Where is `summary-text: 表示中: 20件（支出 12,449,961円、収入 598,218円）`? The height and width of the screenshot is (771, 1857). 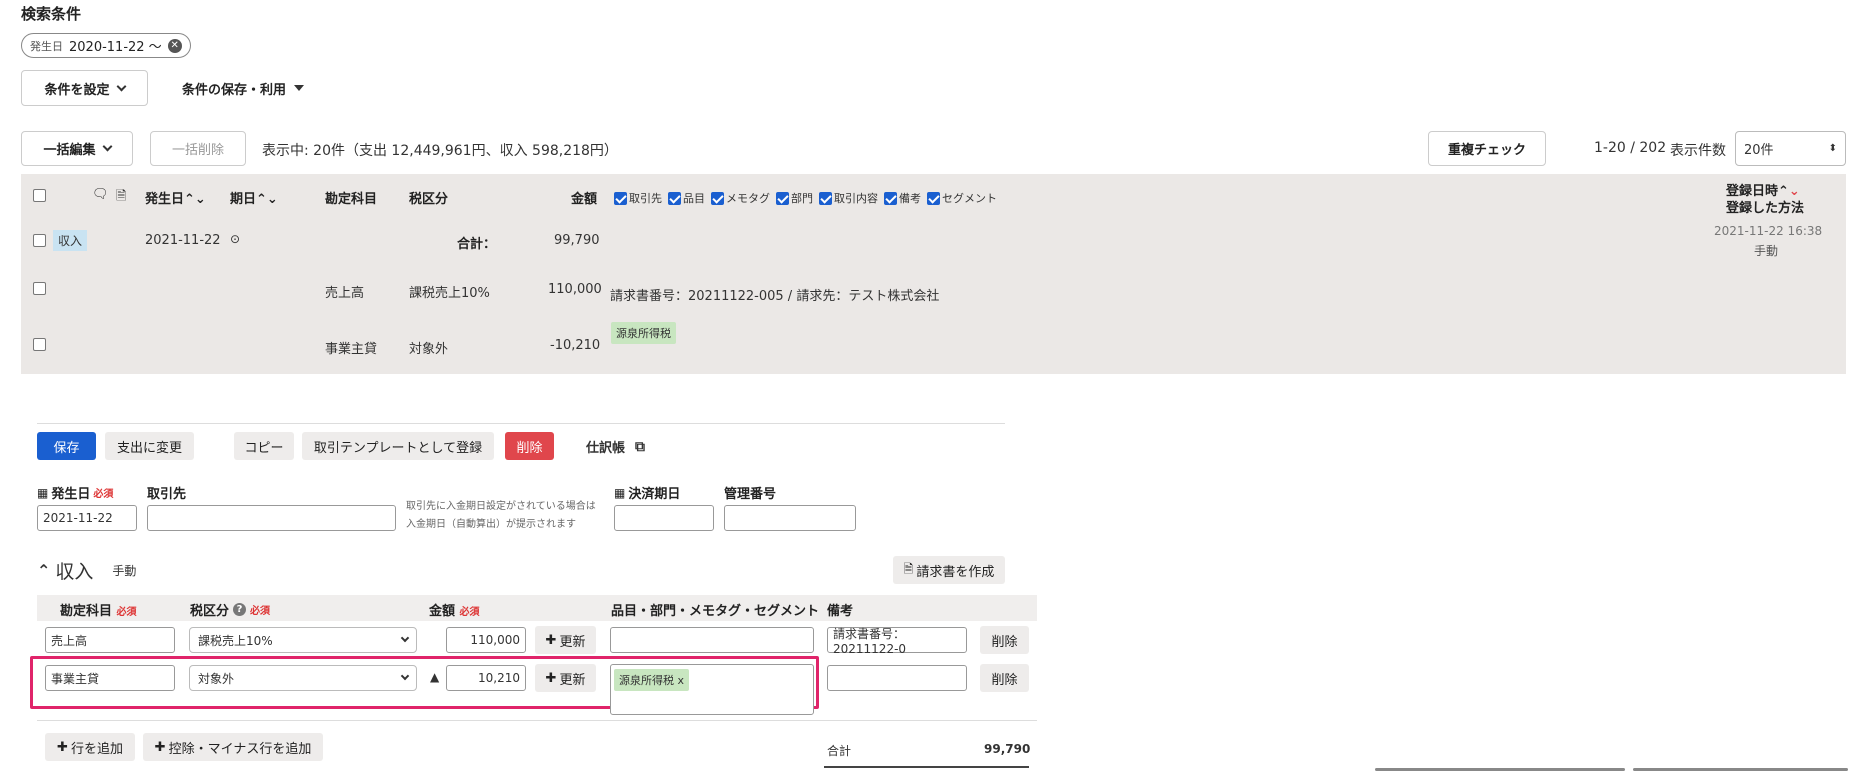 summary-text: 表示中: 20件（支出 12,449,961円、収入 598,218円） is located at coordinates (440, 151).